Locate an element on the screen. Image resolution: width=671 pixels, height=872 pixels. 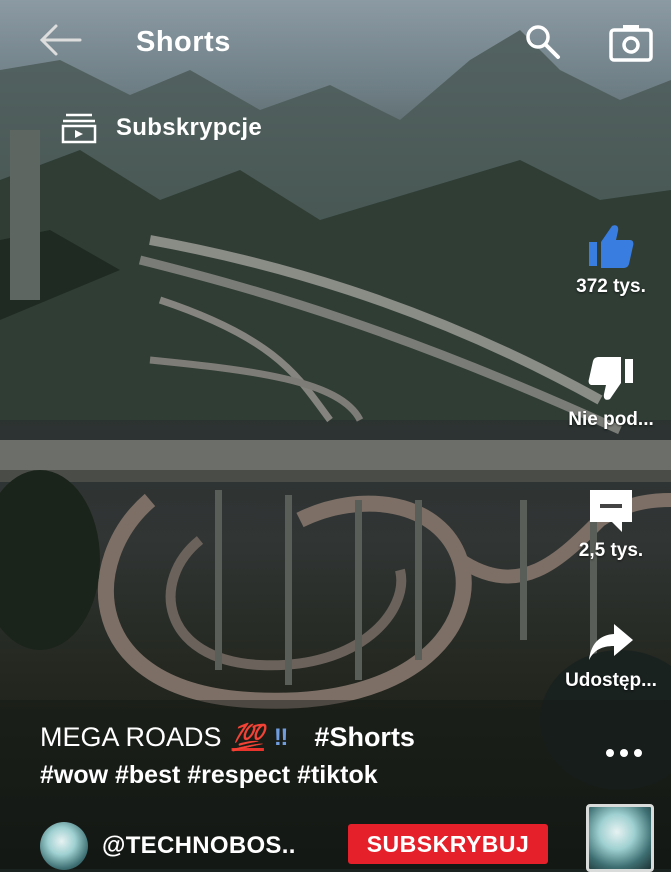
camera-button is located at coordinates (631, 42).